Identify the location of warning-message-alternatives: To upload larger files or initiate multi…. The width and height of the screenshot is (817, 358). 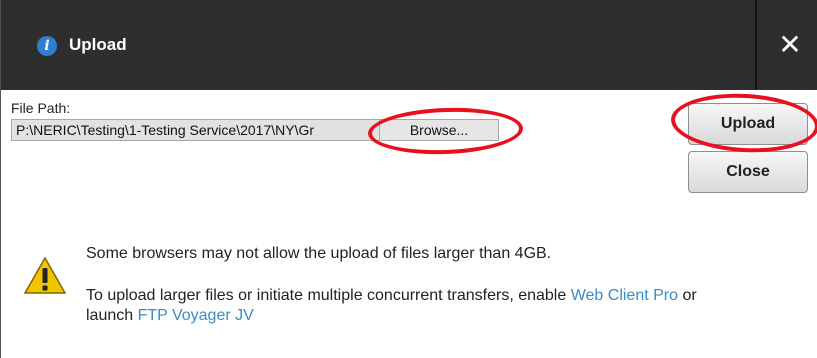
(406, 306).